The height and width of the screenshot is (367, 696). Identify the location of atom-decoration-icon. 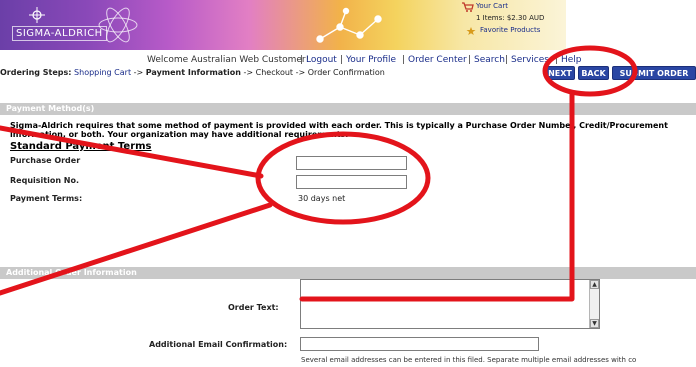
(118, 25).